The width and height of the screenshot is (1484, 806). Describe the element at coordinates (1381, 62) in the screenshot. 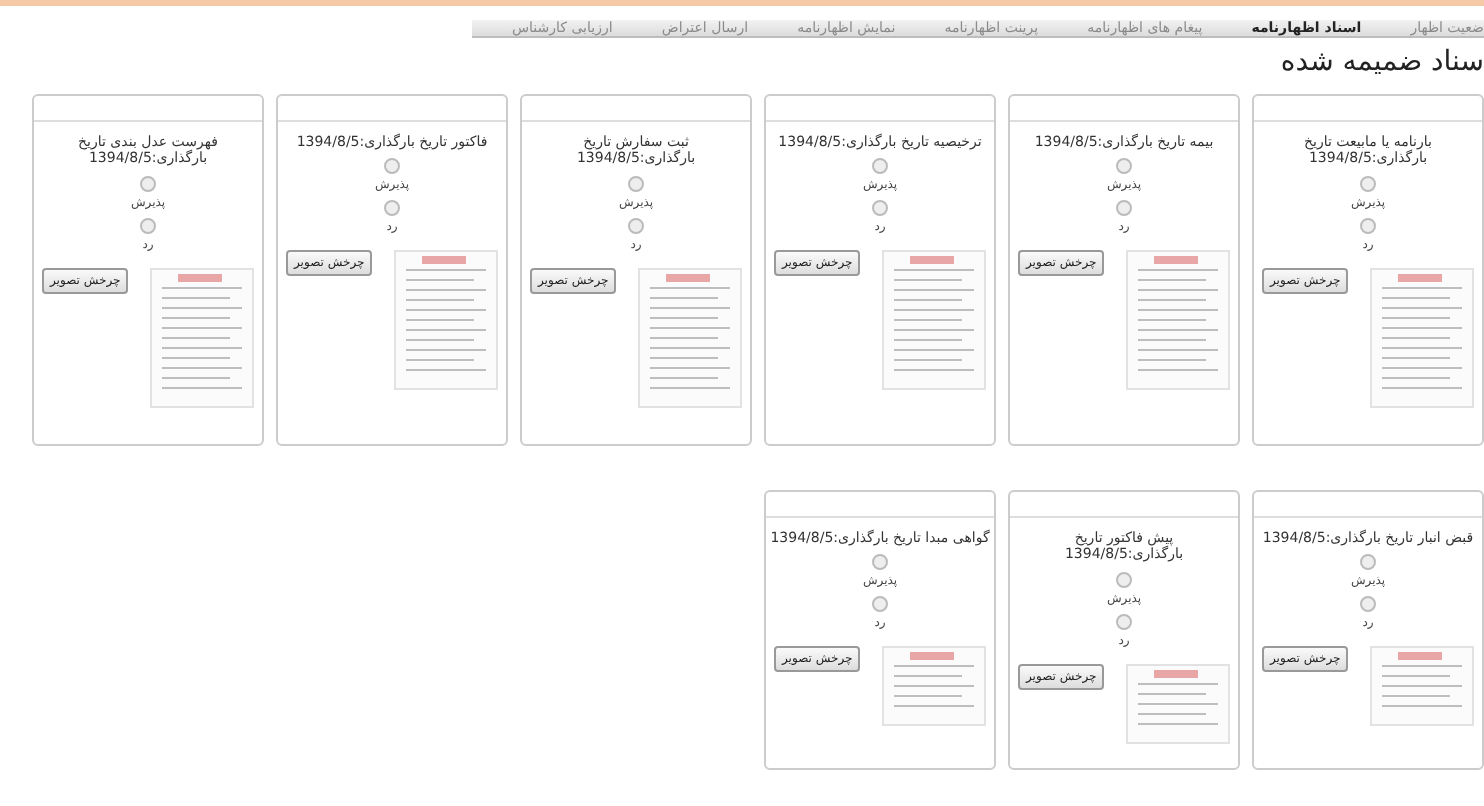

I see `page-heading: سناد ضمیمه شده` at that location.